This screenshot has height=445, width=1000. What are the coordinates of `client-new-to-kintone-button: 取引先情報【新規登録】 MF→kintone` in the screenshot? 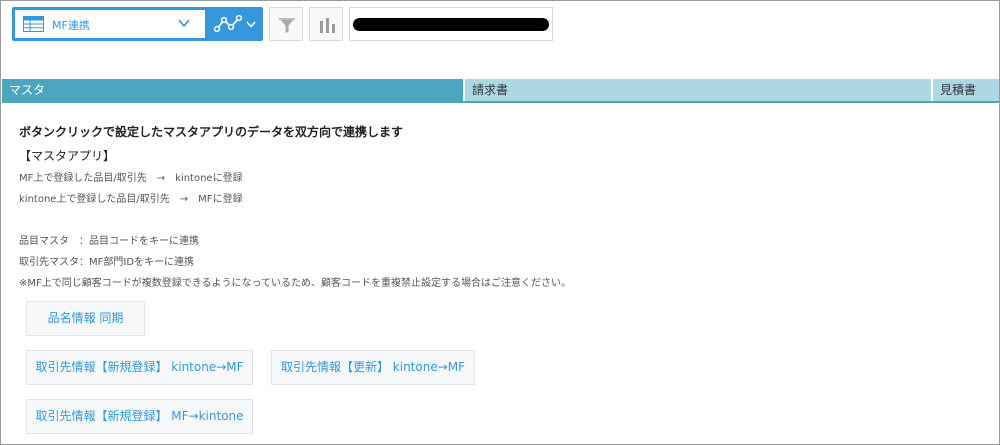 It's located at (139, 416).